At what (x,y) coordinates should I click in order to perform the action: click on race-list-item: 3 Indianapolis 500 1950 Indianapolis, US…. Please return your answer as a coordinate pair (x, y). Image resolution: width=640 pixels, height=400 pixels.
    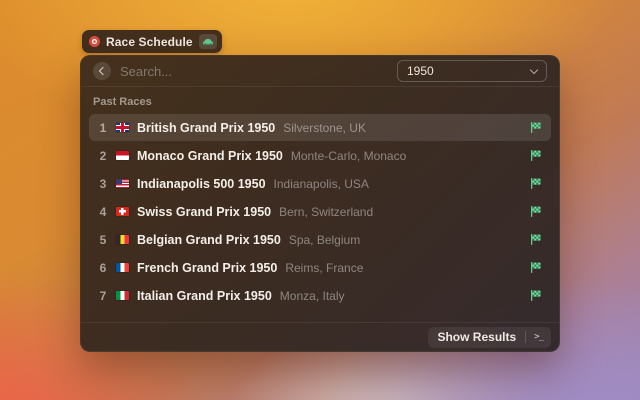
    Looking at the image, I should click on (320, 183).